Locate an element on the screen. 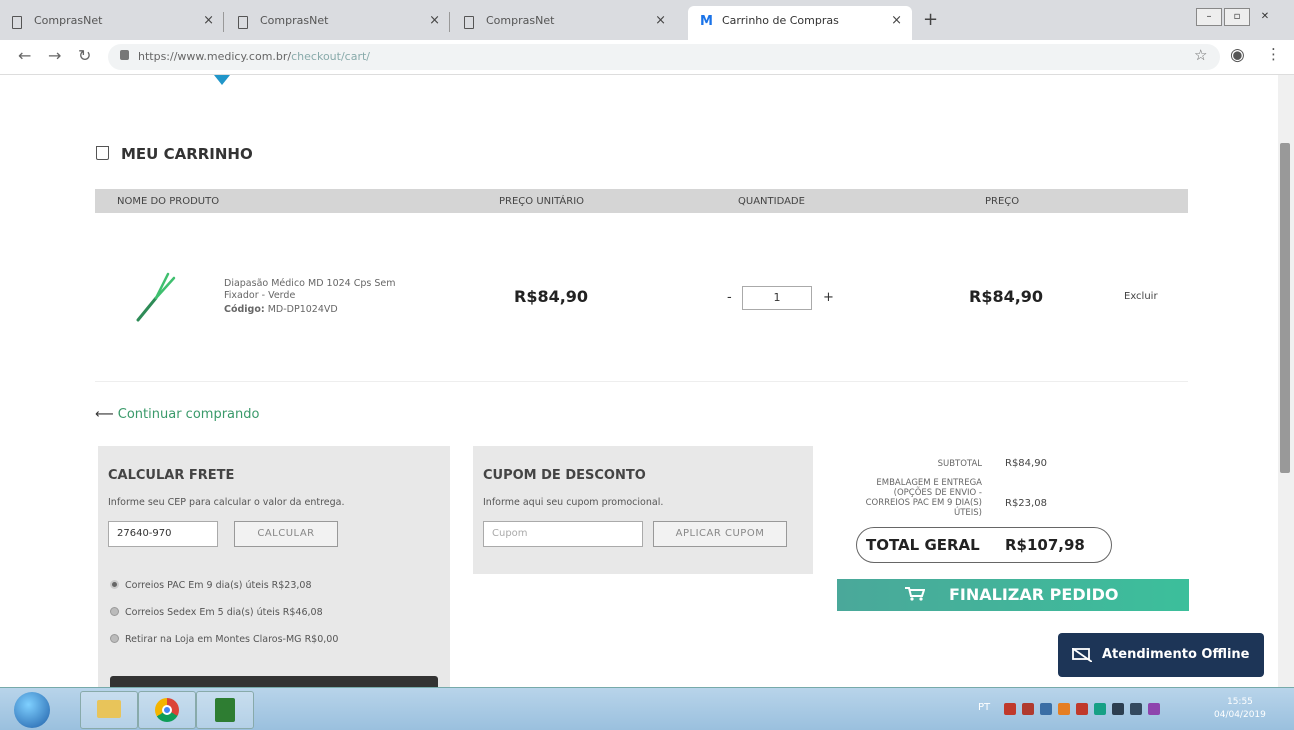  unit-price: R$84,90 is located at coordinates (551, 296).